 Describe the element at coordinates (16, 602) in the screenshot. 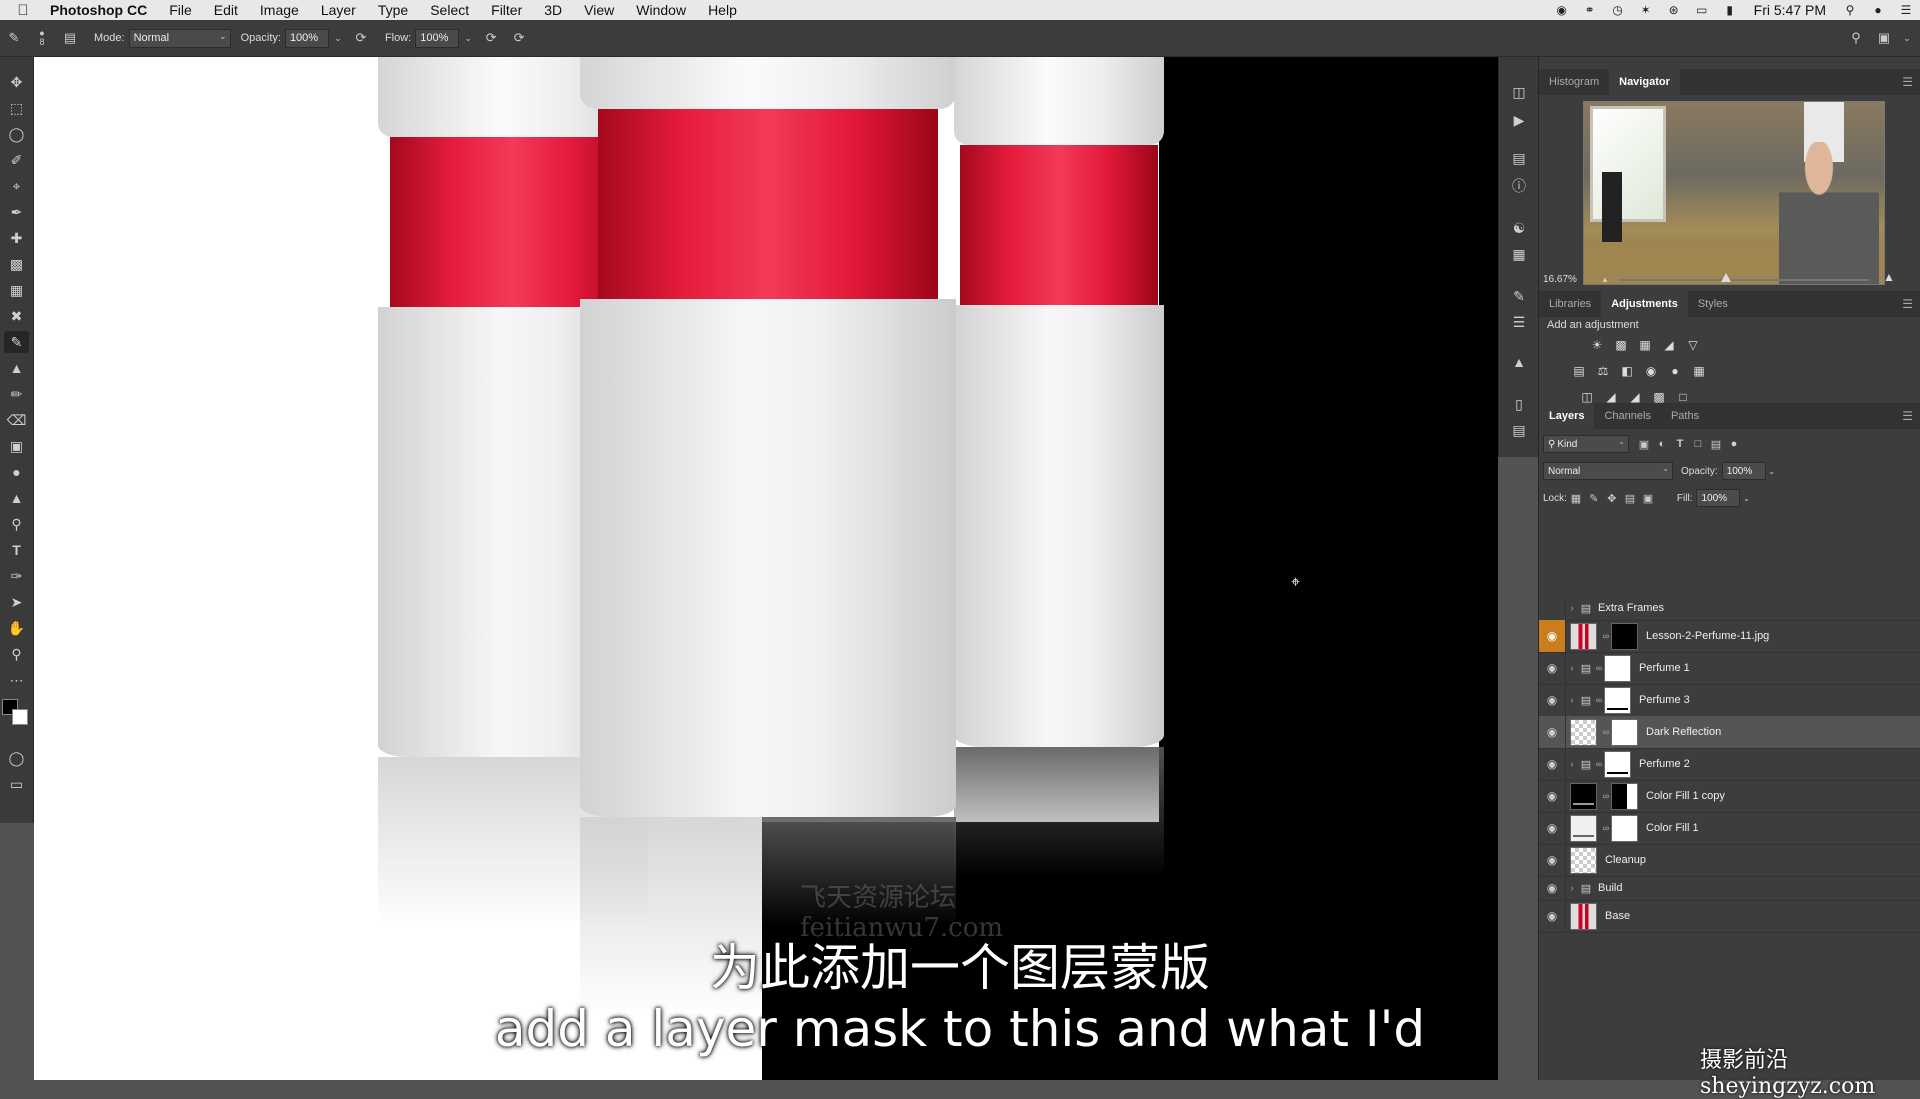

I see `path-select-tool-icon: ➤` at that location.